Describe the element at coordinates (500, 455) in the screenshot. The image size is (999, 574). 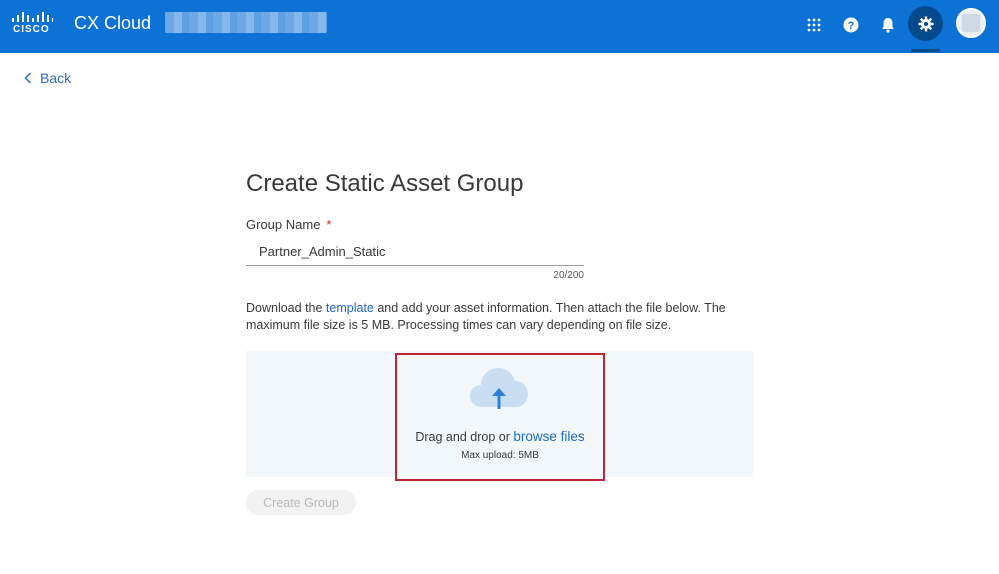
I see `max-upload-note: Max upload: 5MB` at that location.